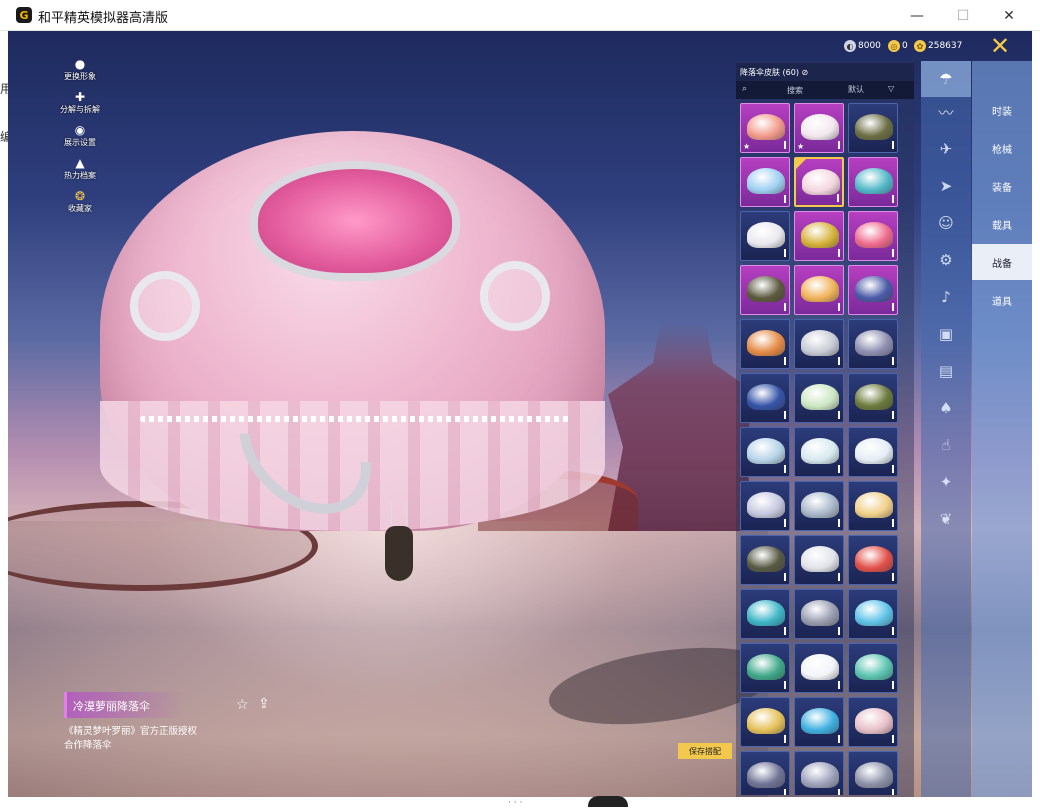 The width and height of the screenshot is (1040, 808). What do you see at coordinates (795, 90) in the screenshot?
I see `search-input` at bounding box center [795, 90].